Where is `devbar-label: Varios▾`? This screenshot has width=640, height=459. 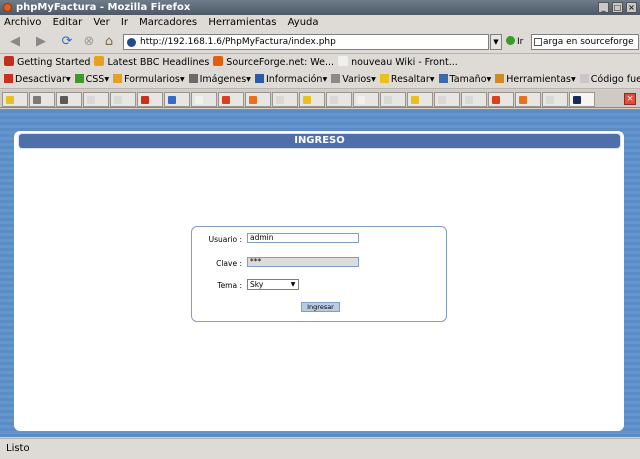
devbar-label: Varios▾ is located at coordinates (359, 79).